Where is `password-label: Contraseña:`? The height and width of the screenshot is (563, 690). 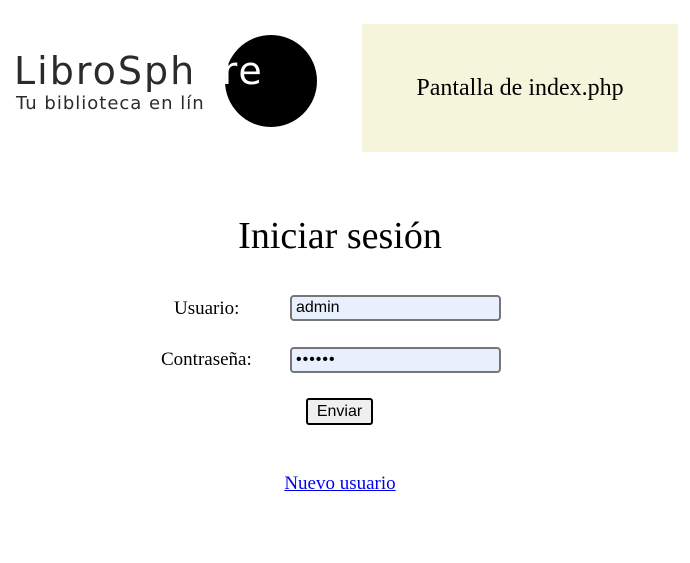
password-label: Contraseña: is located at coordinates (206, 359).